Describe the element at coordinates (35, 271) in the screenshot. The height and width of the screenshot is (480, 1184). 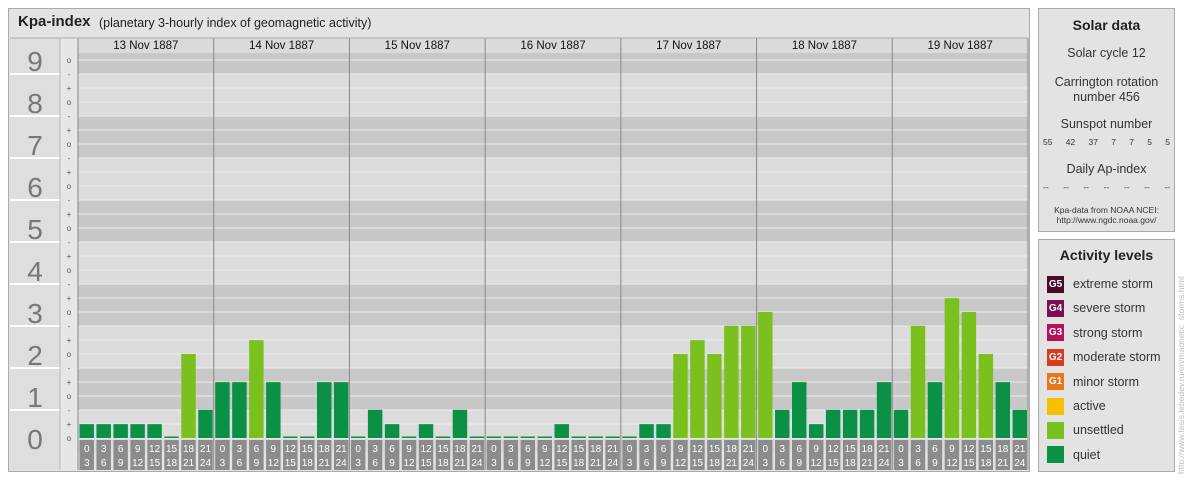
I see `y-level-label-4: 4` at that location.